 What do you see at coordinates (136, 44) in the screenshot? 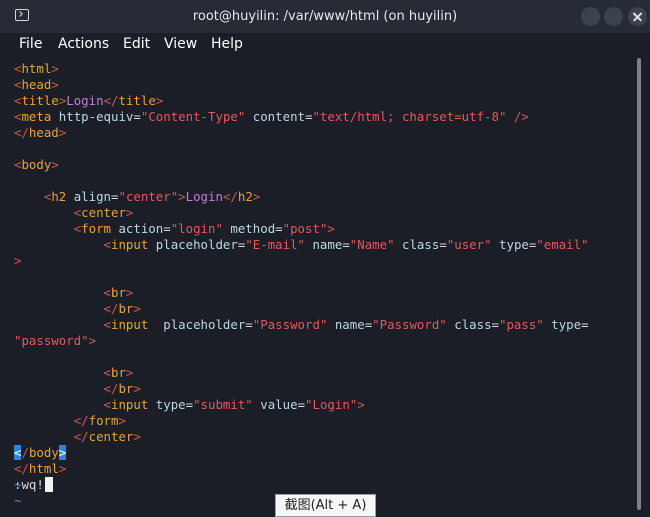
I see `menu-edit: Edit` at bounding box center [136, 44].